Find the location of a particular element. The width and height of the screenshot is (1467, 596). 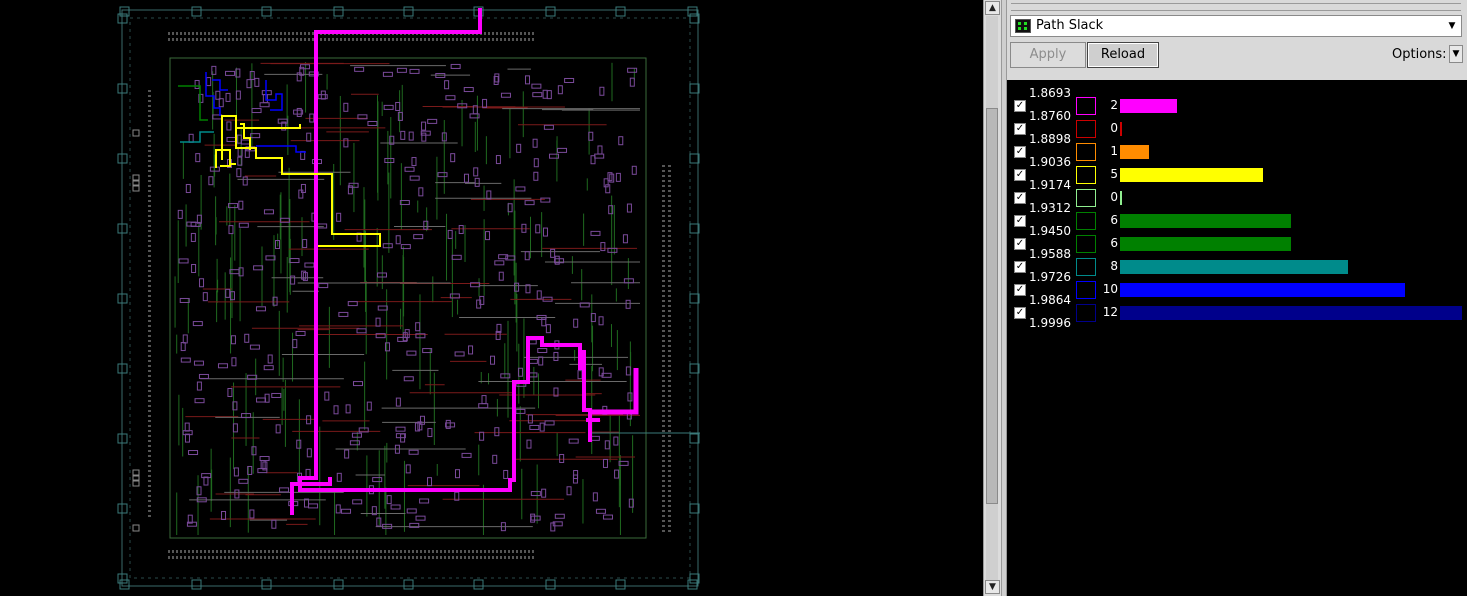

dock-grip is located at coordinates (1236, 7).